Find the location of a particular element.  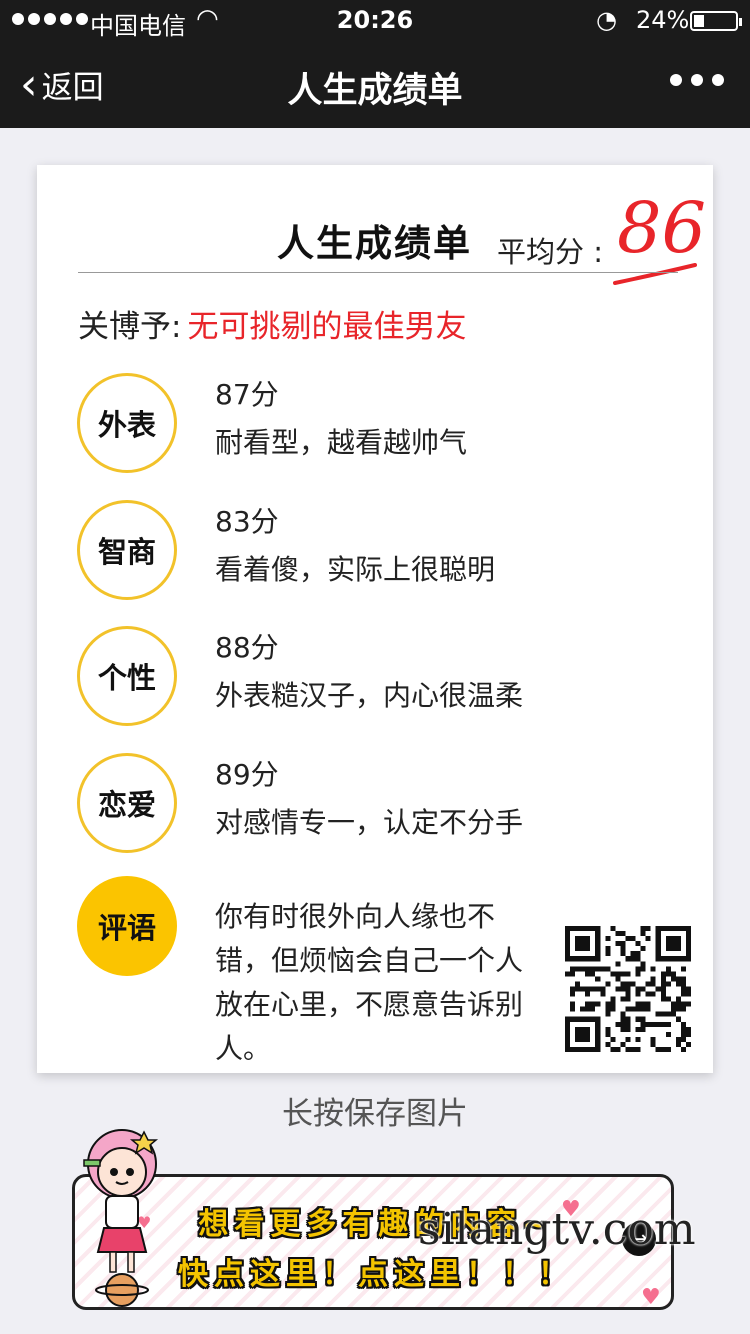

category-desc: 看着傻，实际上很聪明 is located at coordinates (355, 569).